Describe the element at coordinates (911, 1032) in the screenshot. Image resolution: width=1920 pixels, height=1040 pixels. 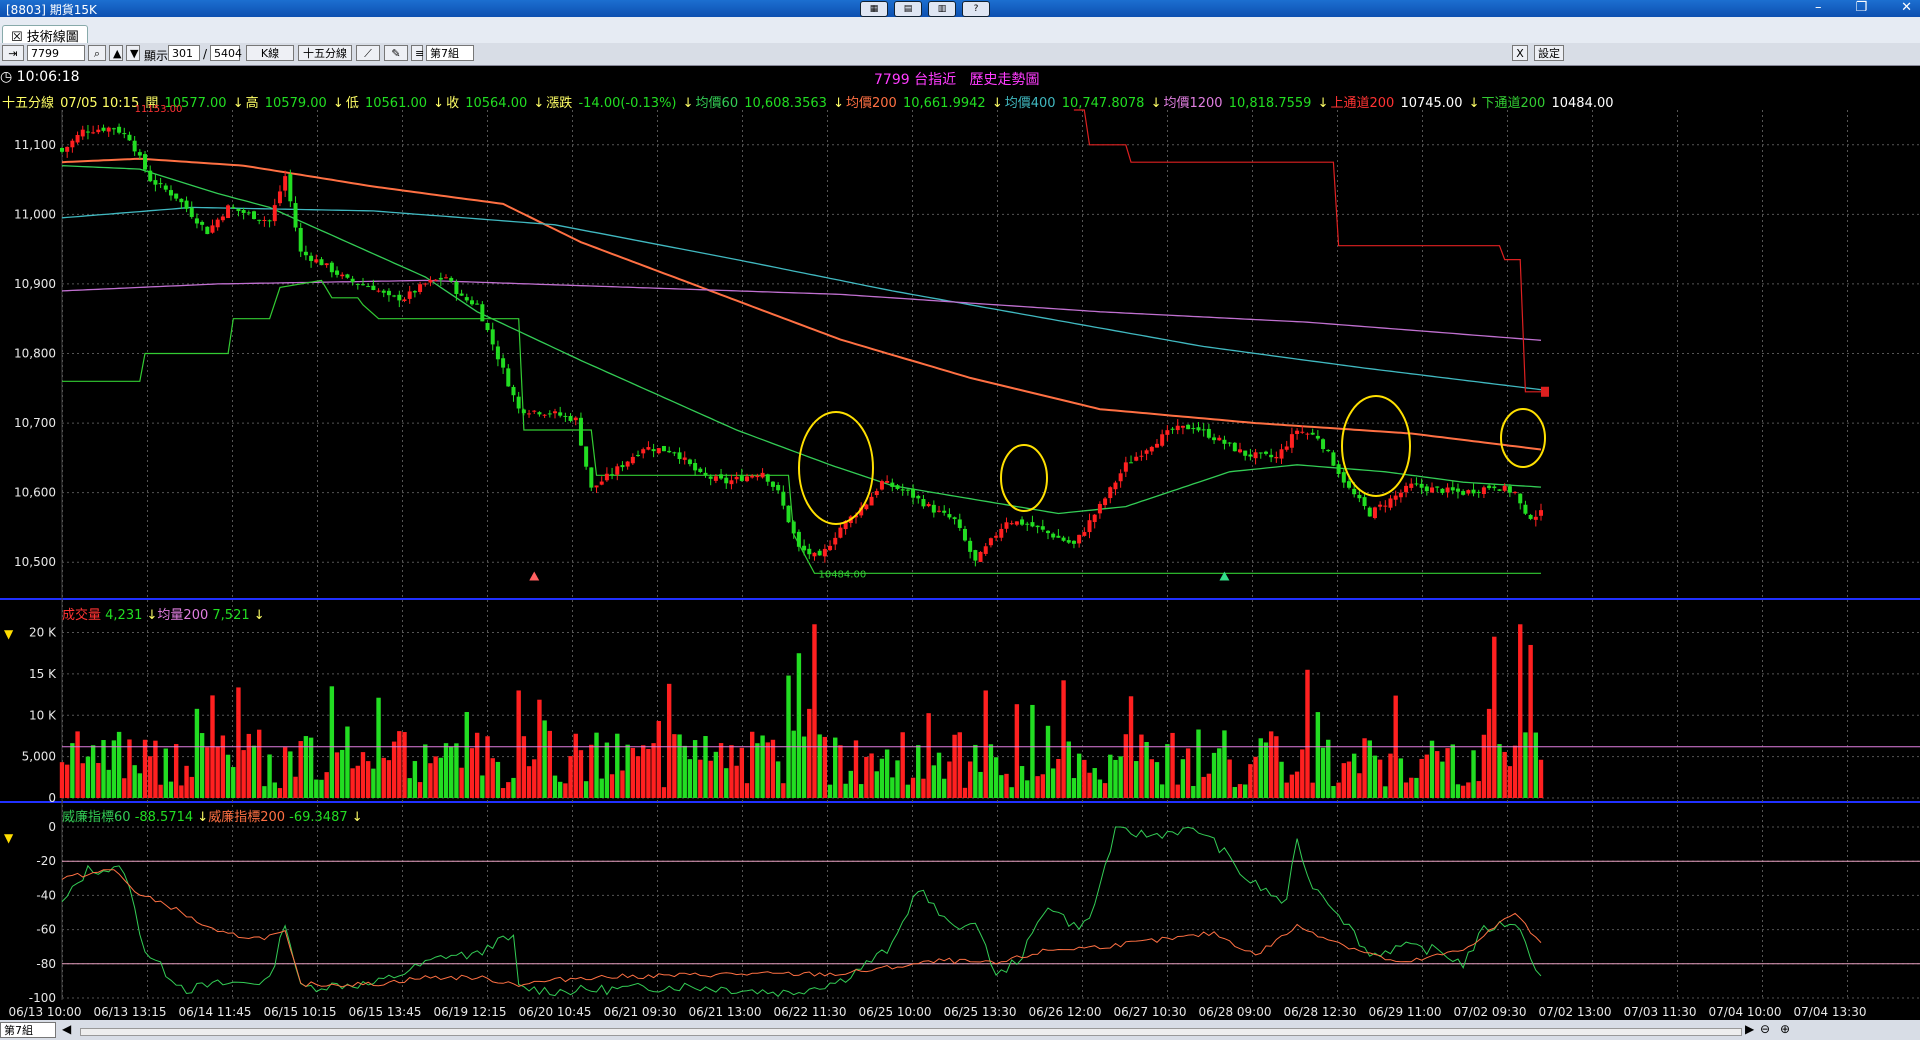
I see `horizontal-scrollbar` at that location.